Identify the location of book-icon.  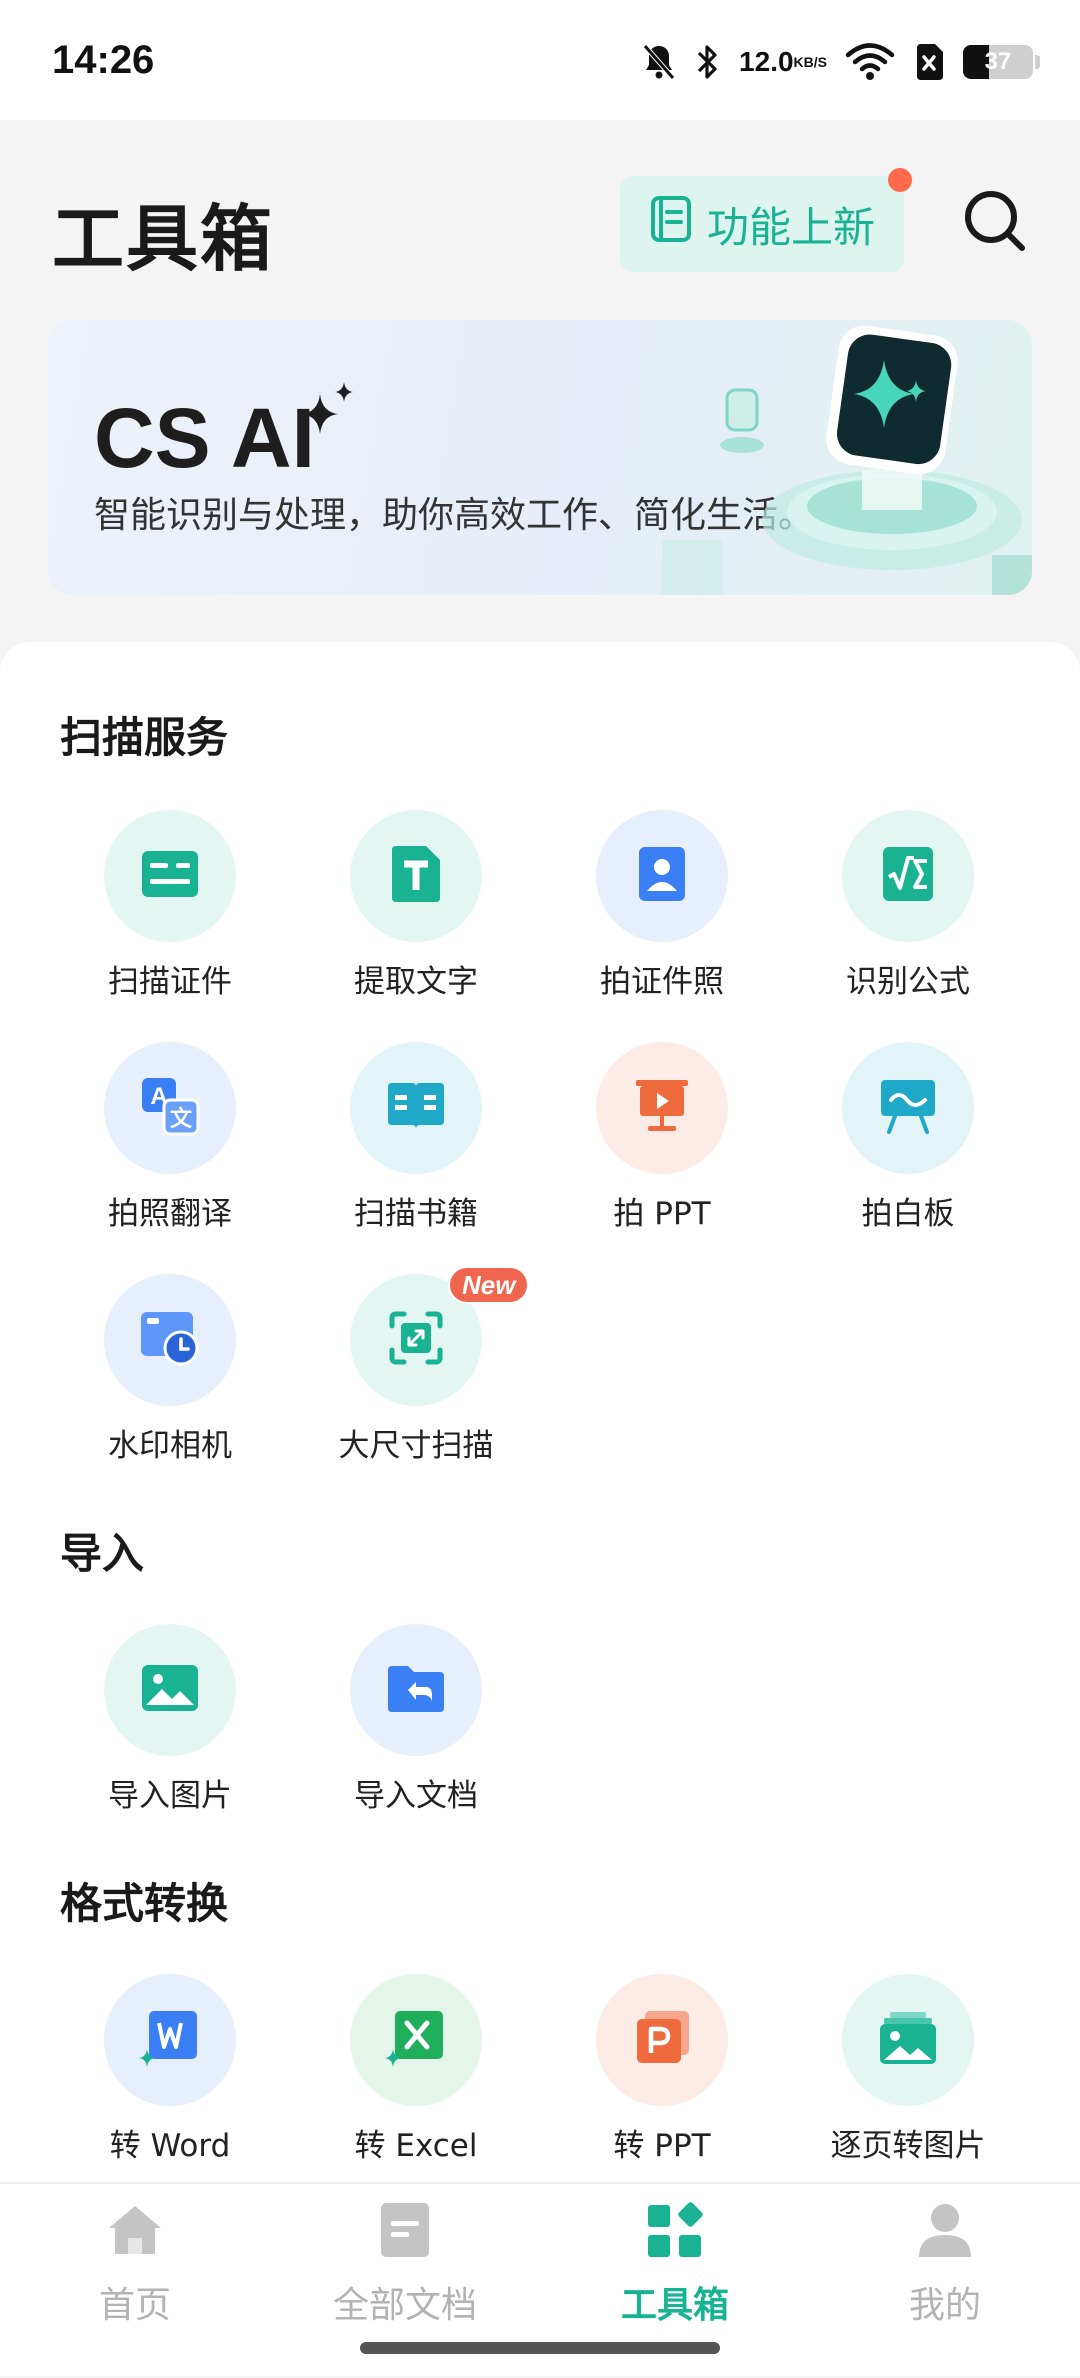
(416, 1108).